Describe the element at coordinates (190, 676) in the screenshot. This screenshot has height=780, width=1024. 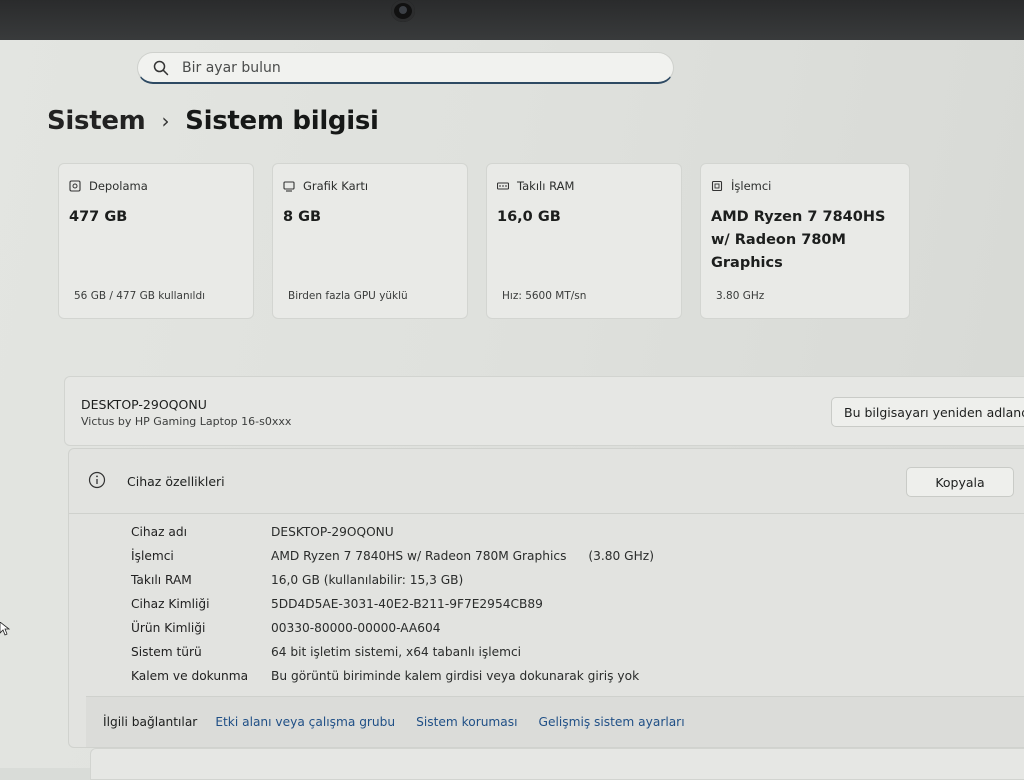
I see `spec-label: Kalem ve dokunma` at that location.